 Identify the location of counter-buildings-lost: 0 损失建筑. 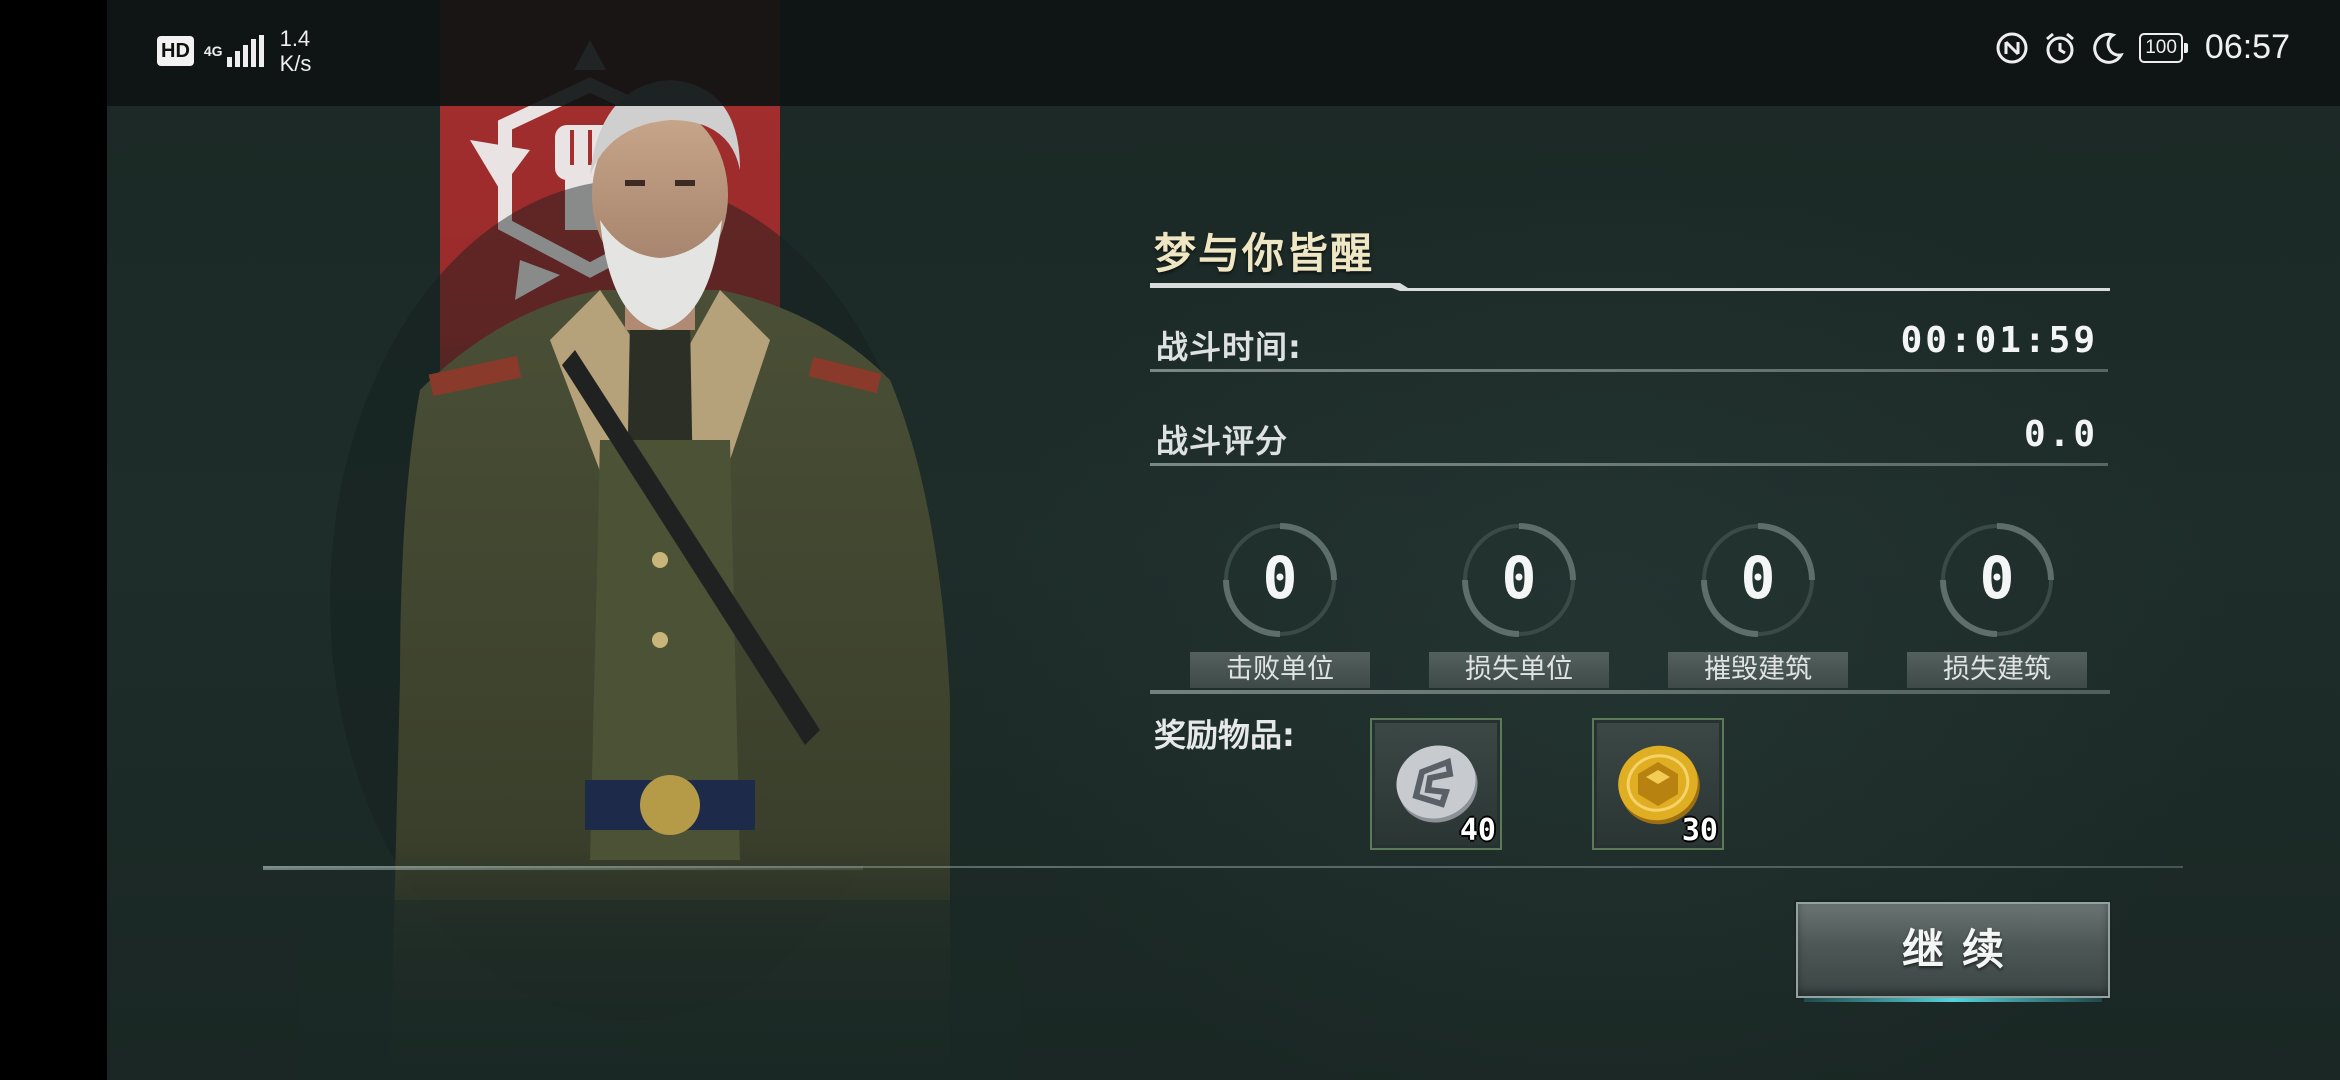
(1997, 605).